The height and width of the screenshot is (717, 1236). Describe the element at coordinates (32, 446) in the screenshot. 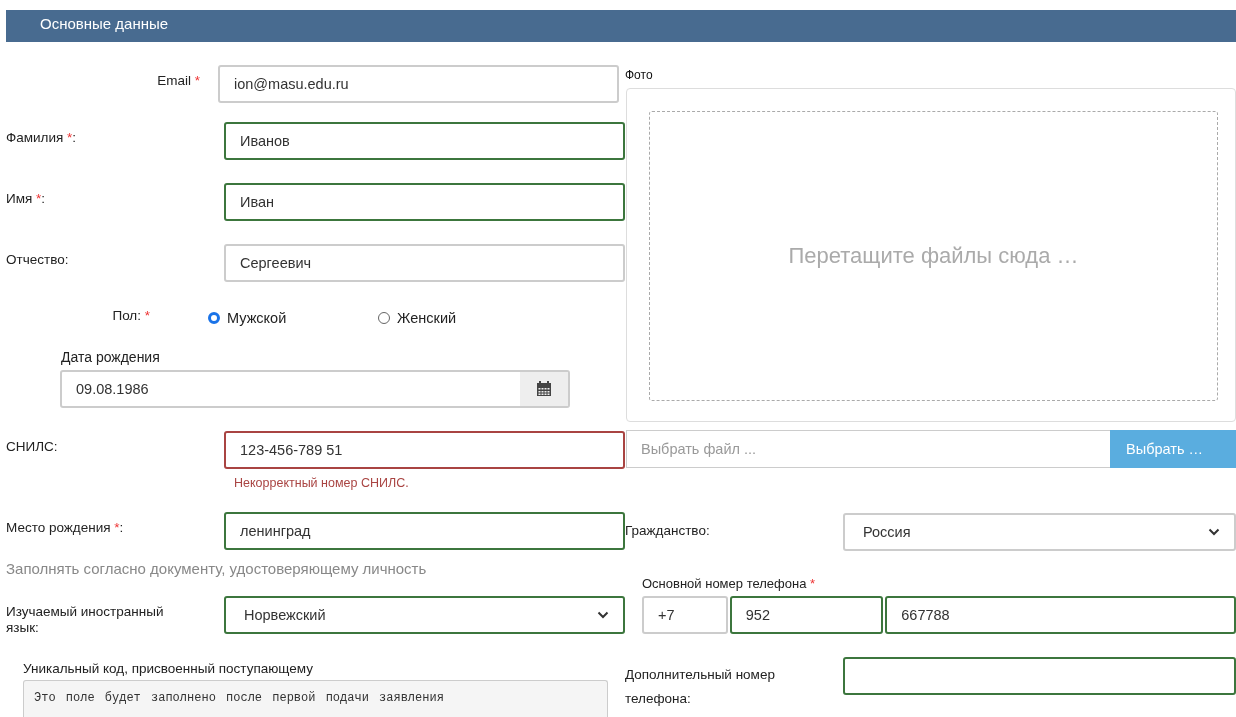

I see `field-label: СНИЛС:` at that location.